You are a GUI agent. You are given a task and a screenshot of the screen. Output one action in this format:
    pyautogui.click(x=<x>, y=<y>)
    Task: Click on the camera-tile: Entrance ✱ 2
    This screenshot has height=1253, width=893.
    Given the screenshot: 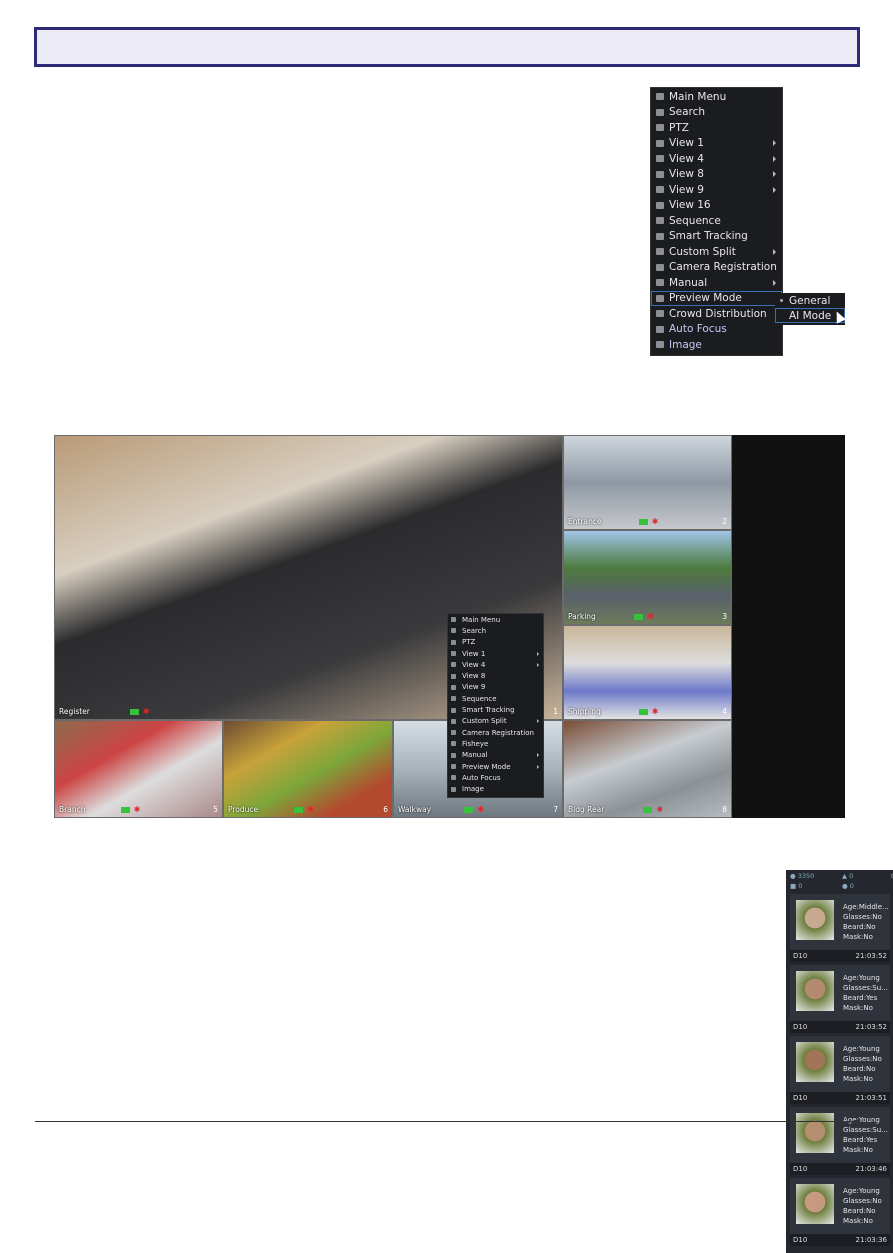 What is the action you would take?
    pyautogui.click(x=647, y=482)
    